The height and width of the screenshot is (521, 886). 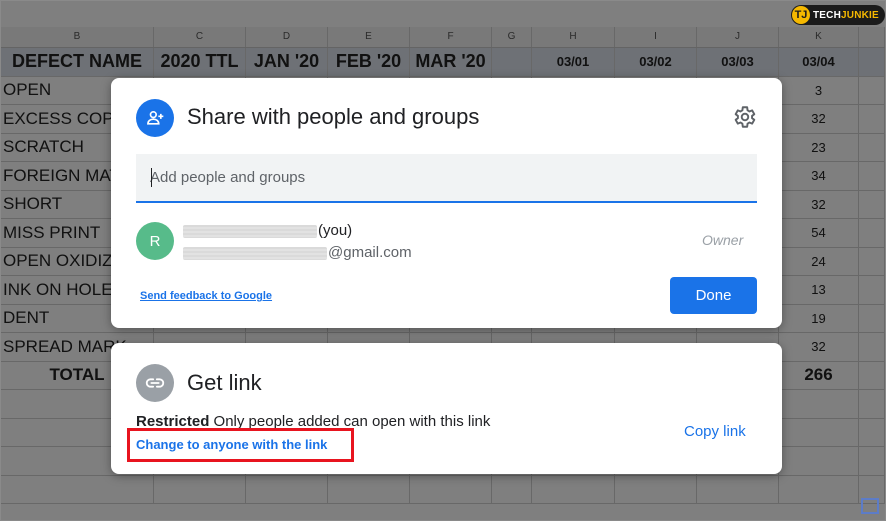 I want to click on redacted-email, so click(x=255, y=253).